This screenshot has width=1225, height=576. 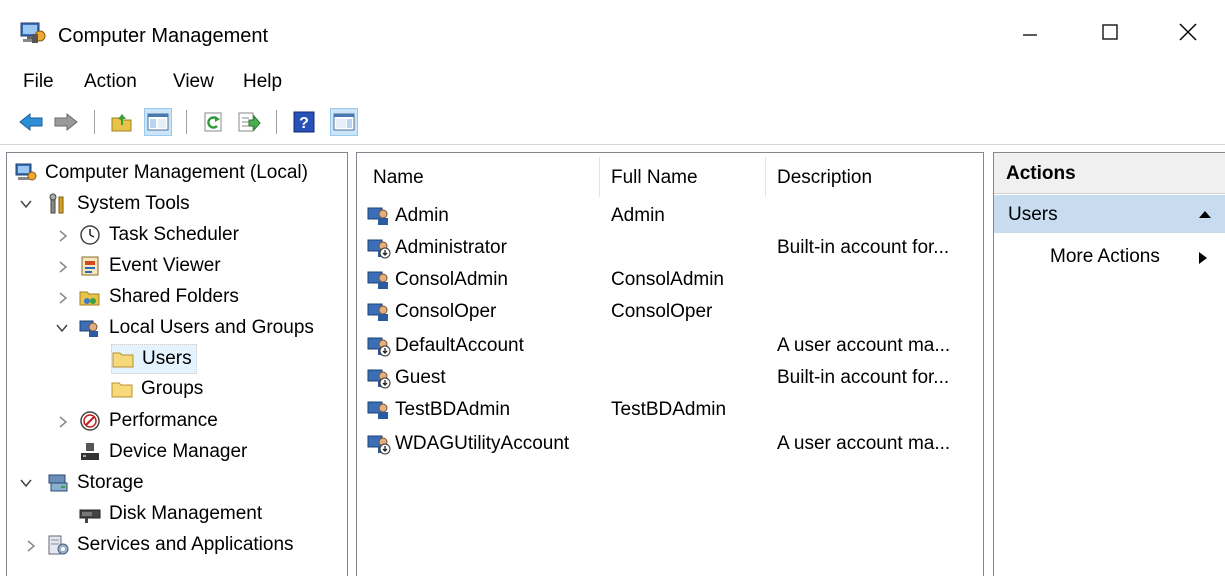 I want to click on export-list-button, so click(x=249, y=122).